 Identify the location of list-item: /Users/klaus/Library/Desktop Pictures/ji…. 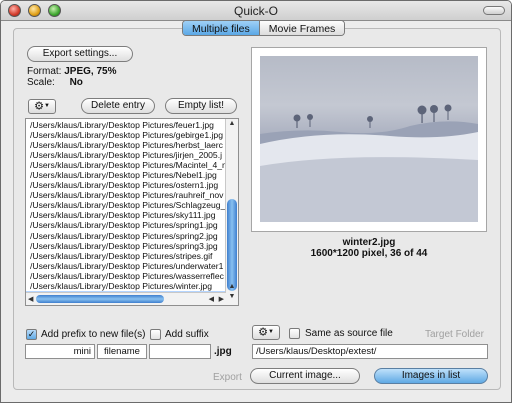
(126, 155).